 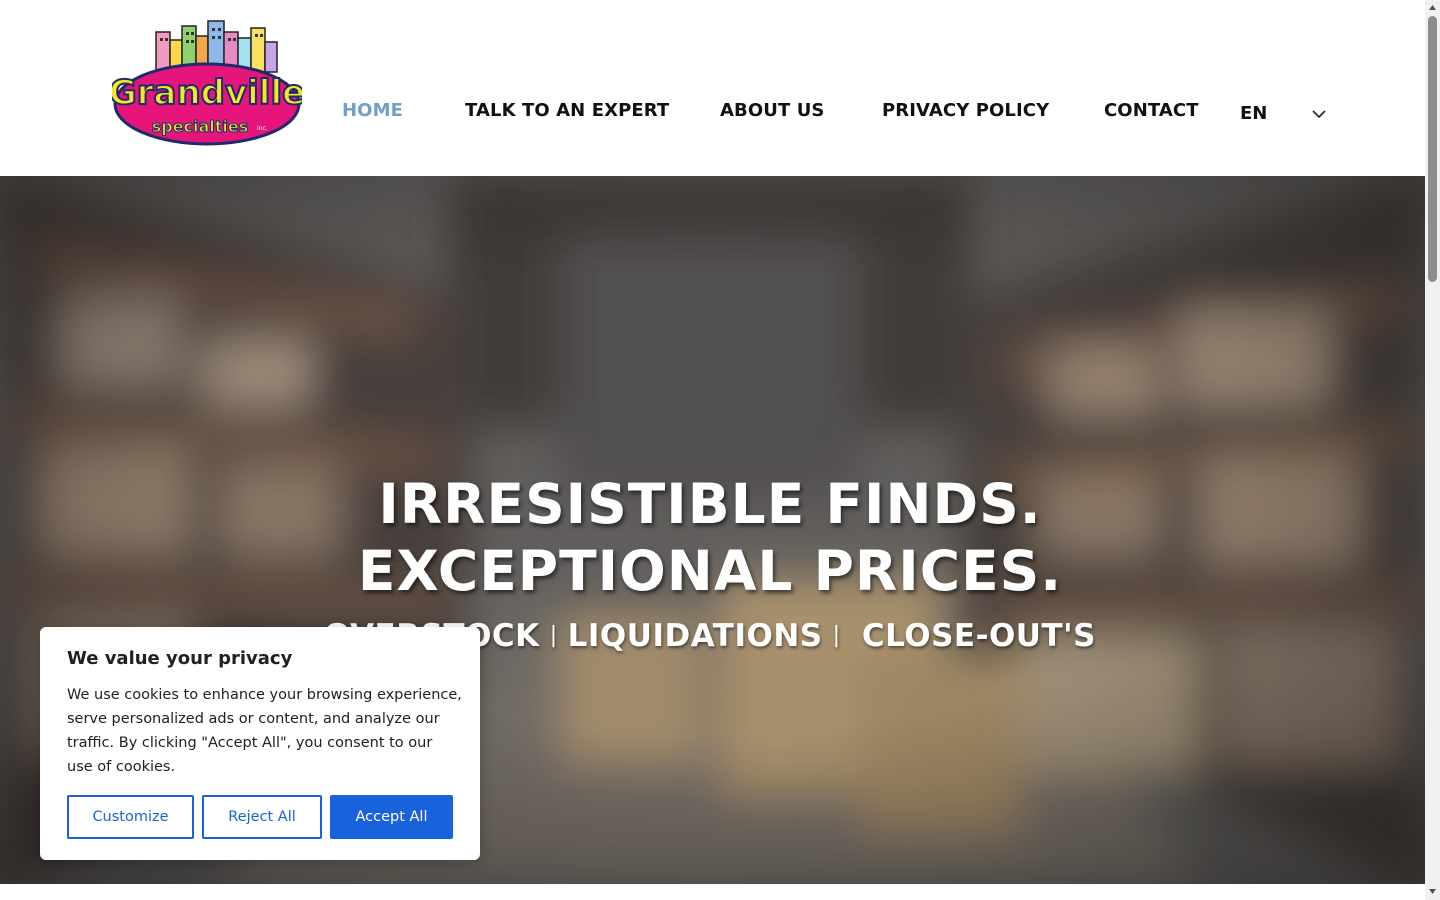 I want to click on customize-button: Customize, so click(x=130, y=817).